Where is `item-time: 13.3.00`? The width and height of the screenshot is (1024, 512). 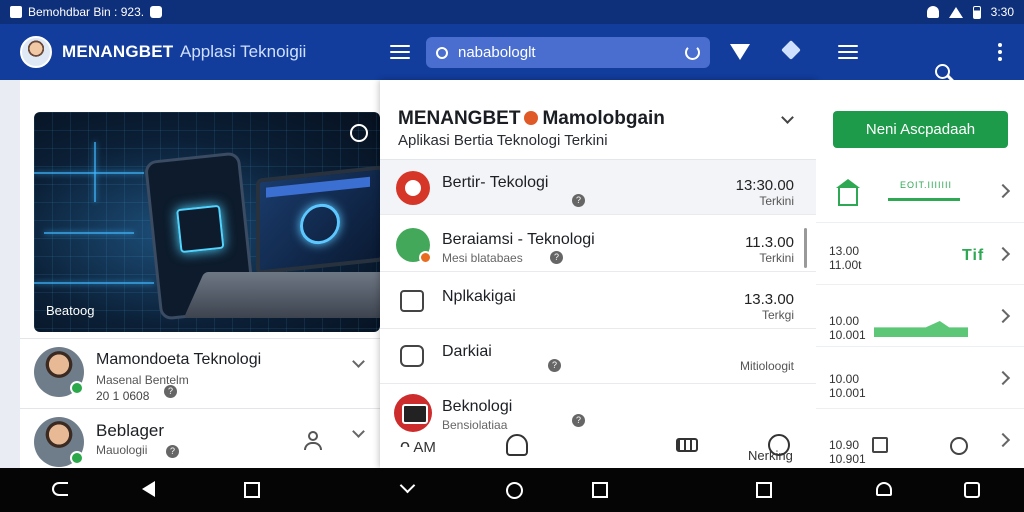
item-time: 13.3.00 is located at coordinates (768, 299).